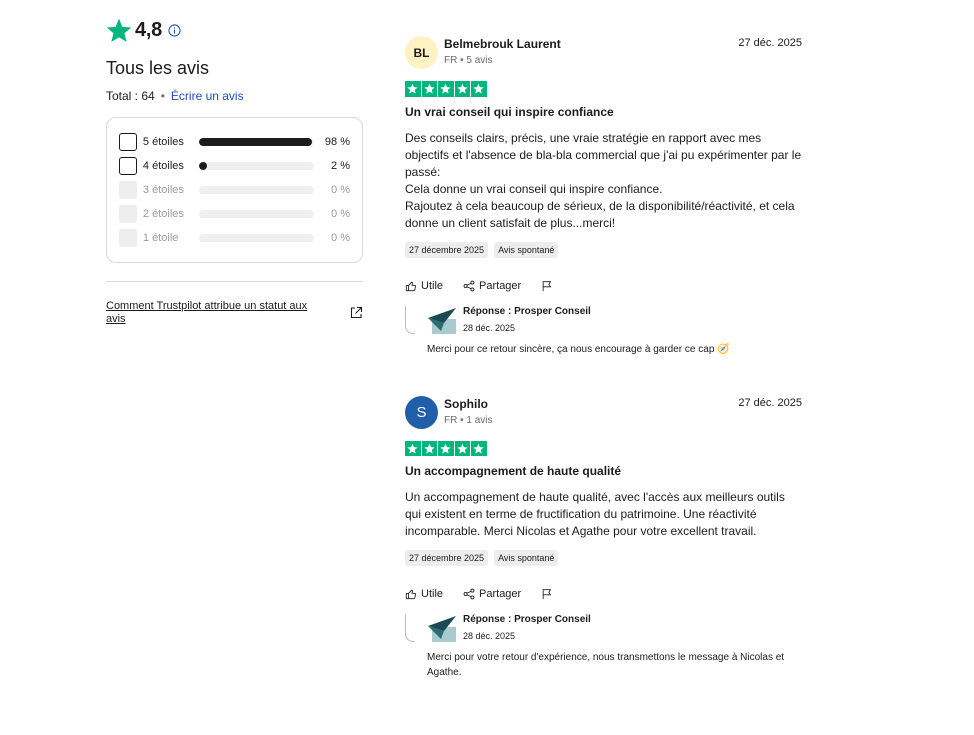  What do you see at coordinates (174, 30) in the screenshot?
I see `info-icon` at bounding box center [174, 30].